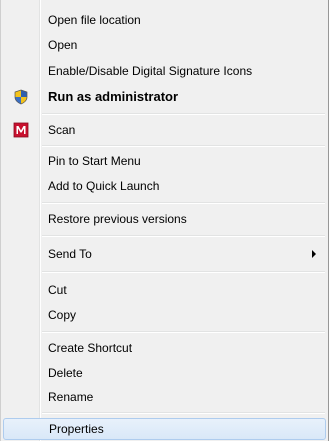 The width and height of the screenshot is (329, 441). I want to click on uac-shield-icon, so click(21, 97).